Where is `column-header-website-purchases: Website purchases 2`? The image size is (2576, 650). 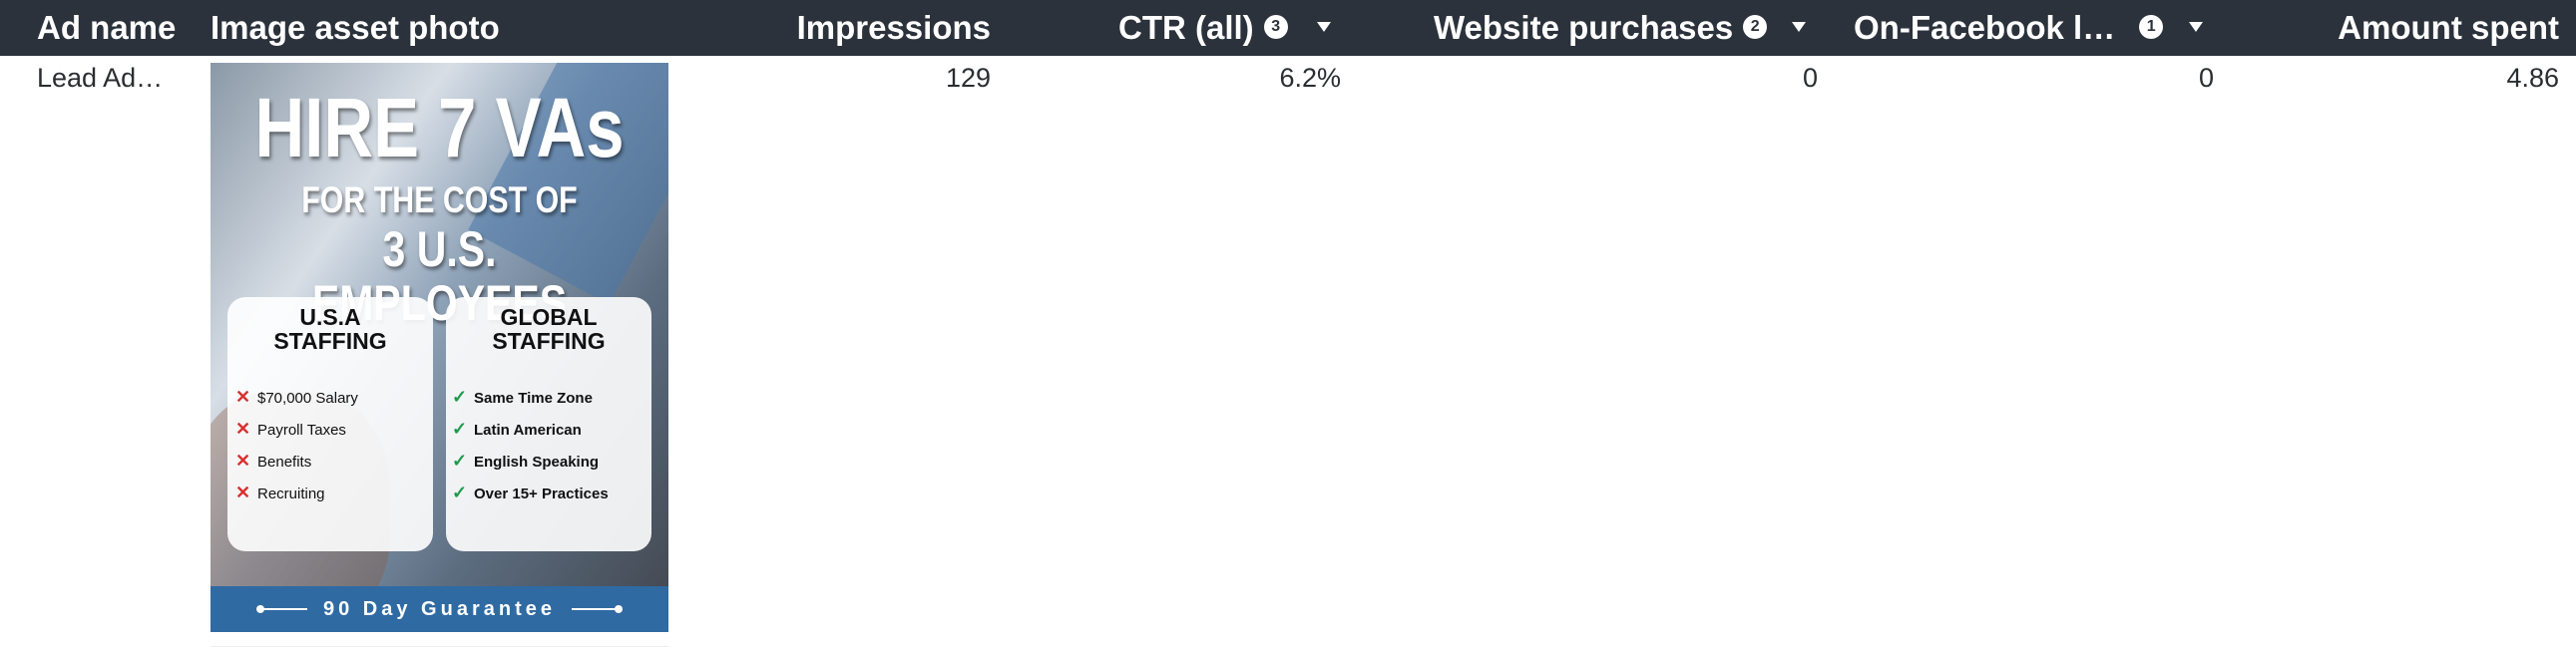 column-header-website-purchases: Website purchases 2 is located at coordinates (1601, 28).